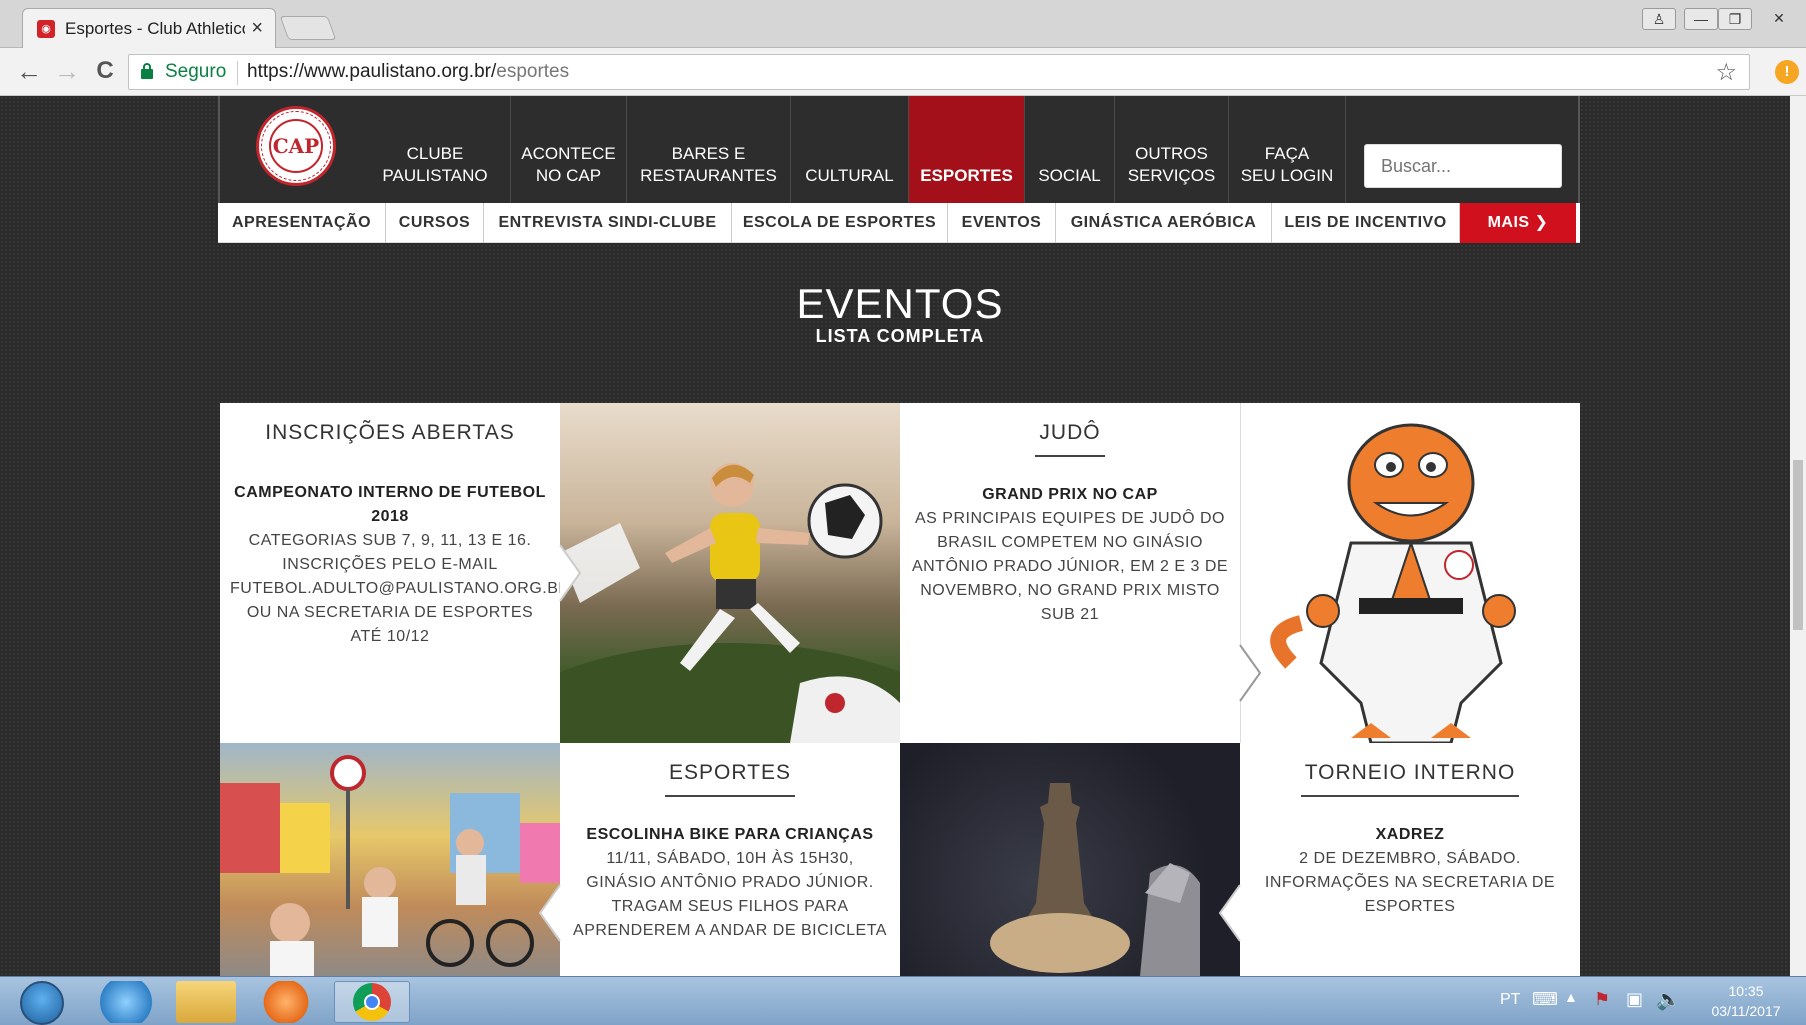 Image resolution: width=1806 pixels, height=1025 pixels. What do you see at coordinates (730, 603) in the screenshot?
I see `football-illustration` at bounding box center [730, 603].